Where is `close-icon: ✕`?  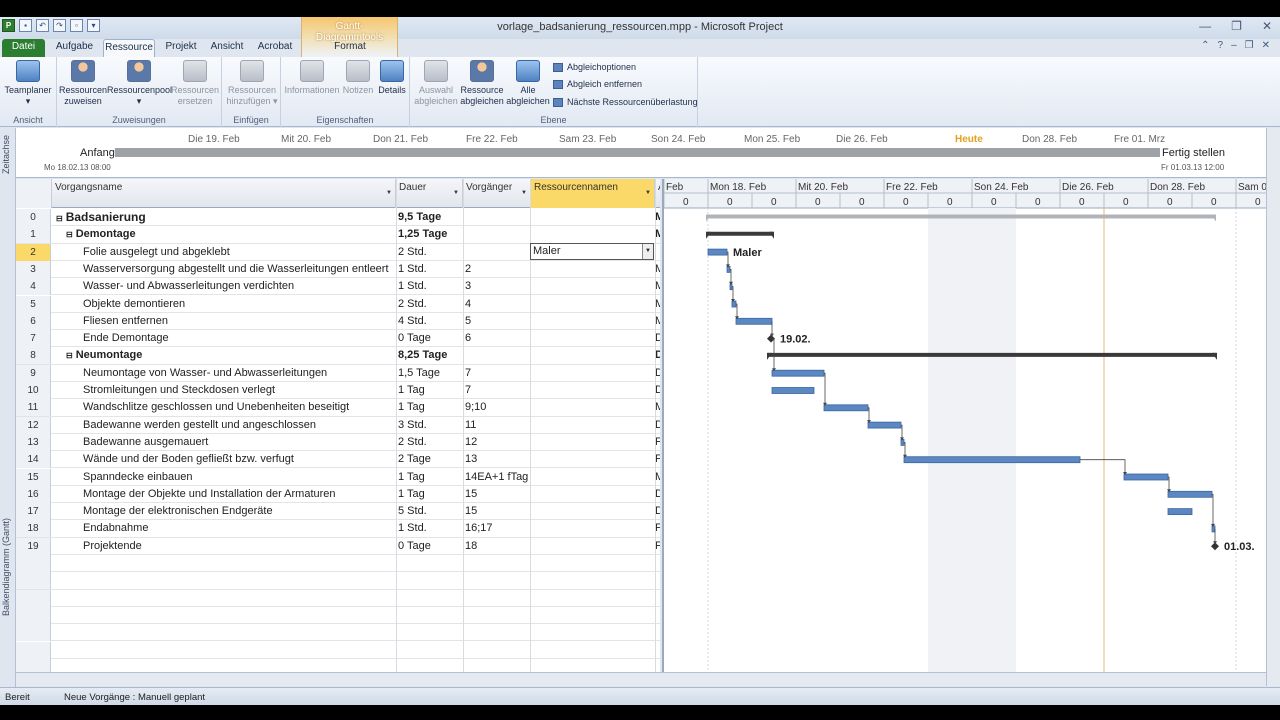
close-icon: ✕ is located at coordinates (1267, 26).